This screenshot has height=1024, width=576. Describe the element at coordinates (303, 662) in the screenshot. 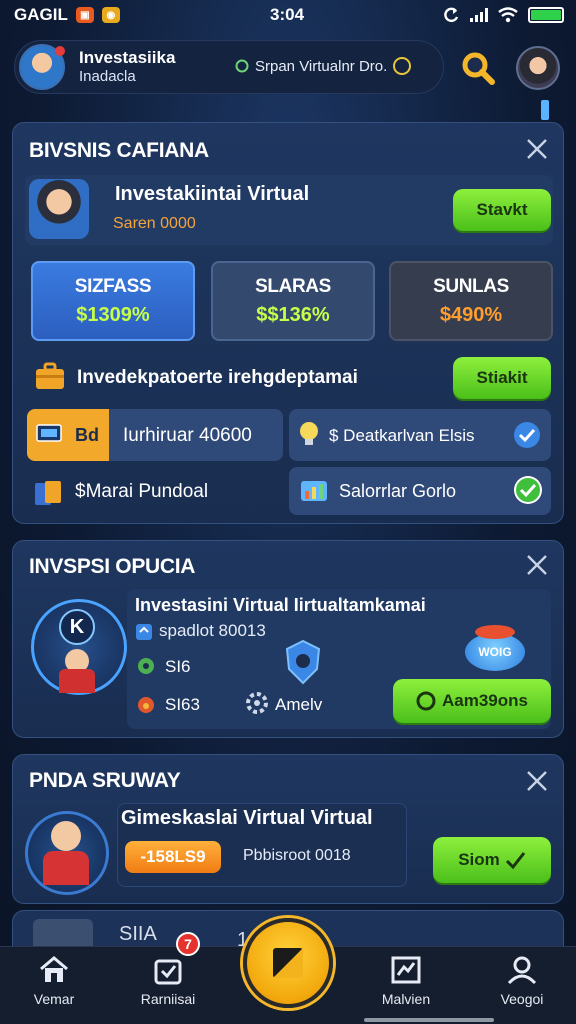

I see `shield-icon` at that location.